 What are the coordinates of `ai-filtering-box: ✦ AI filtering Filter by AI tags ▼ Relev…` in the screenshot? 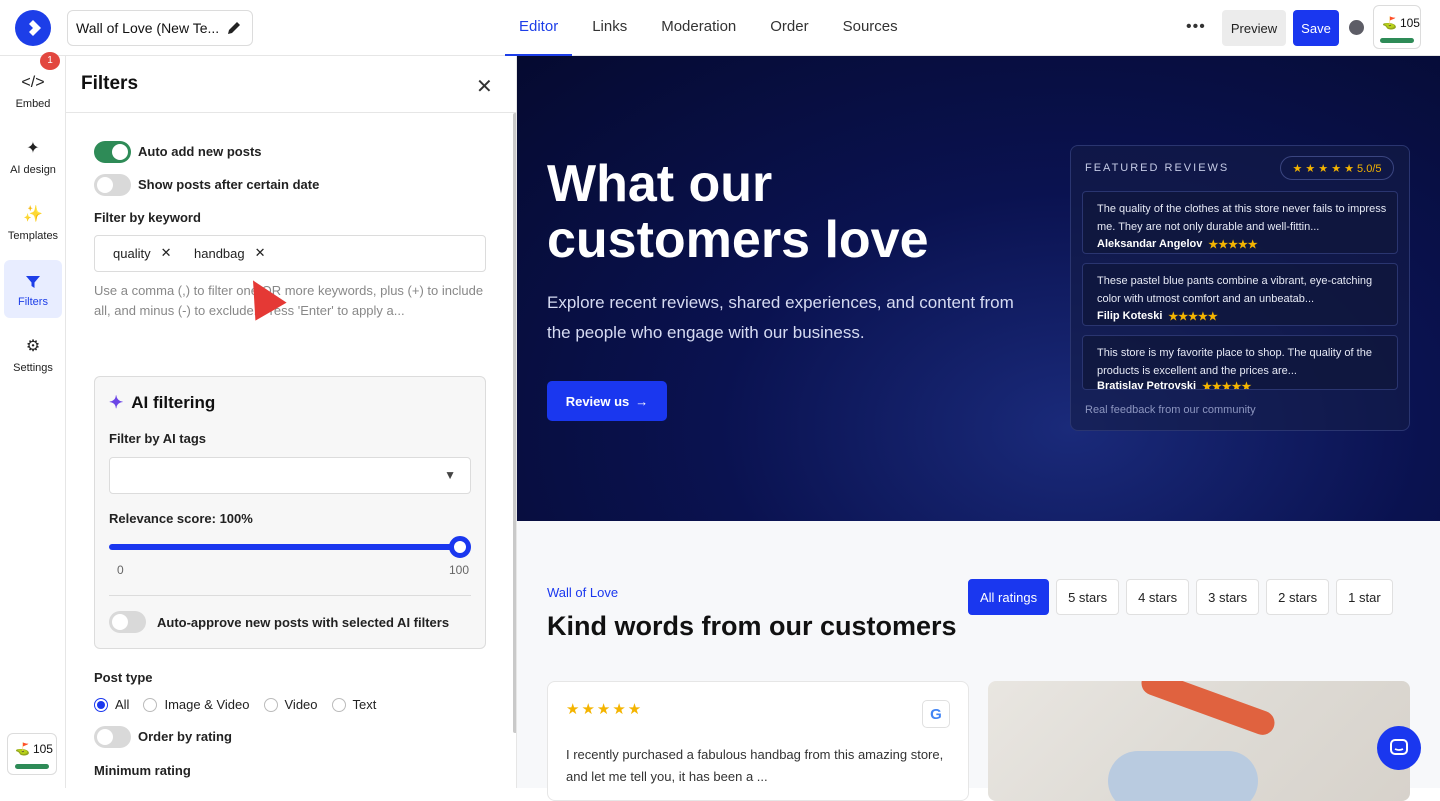 It's located at (290, 512).